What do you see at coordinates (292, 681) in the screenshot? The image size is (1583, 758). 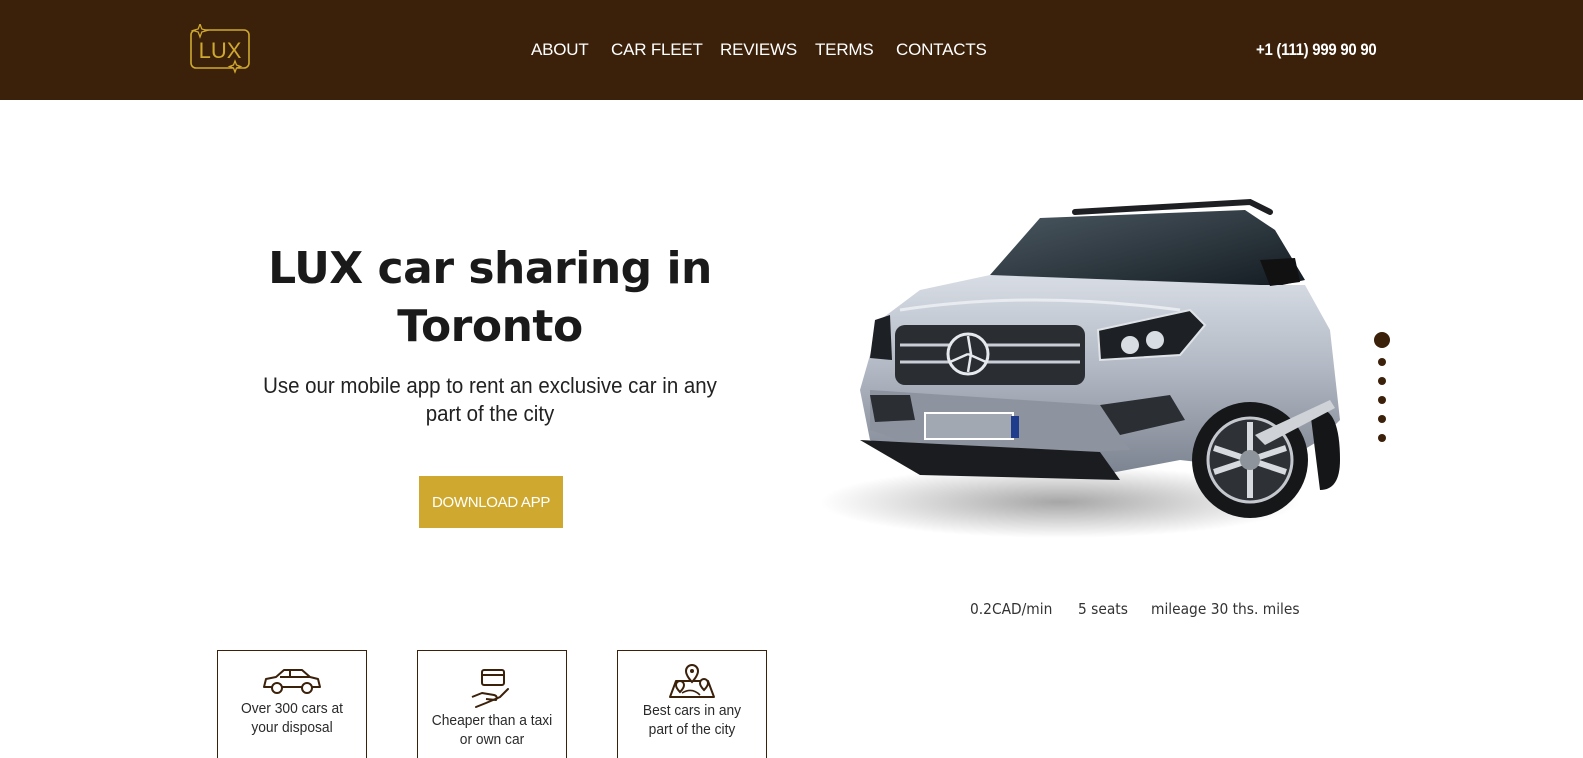 I see `car-icon` at bounding box center [292, 681].